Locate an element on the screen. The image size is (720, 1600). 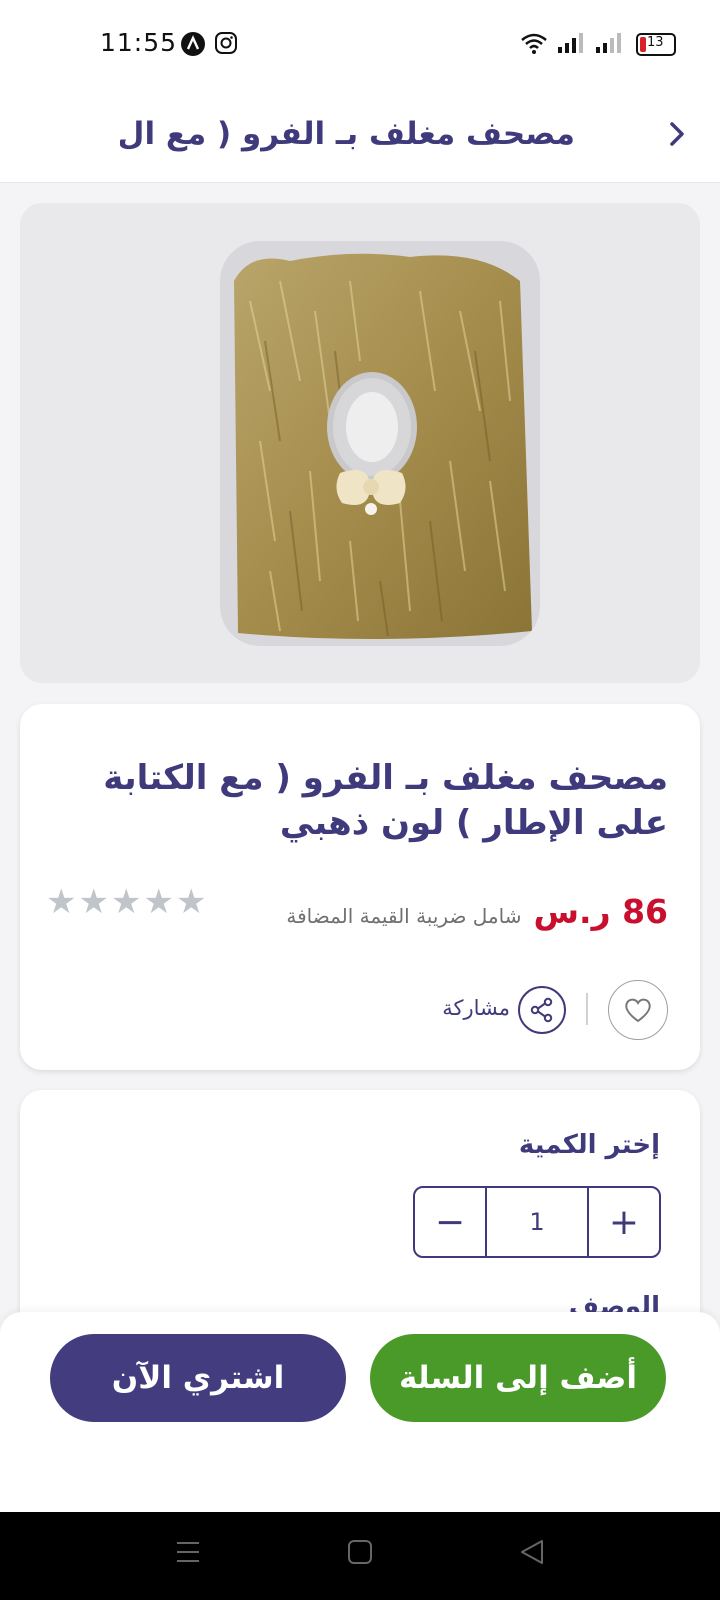
page-title: مصحف مغلف بـ الفرو ( مع ال.. is located at coordinates (347, 134).